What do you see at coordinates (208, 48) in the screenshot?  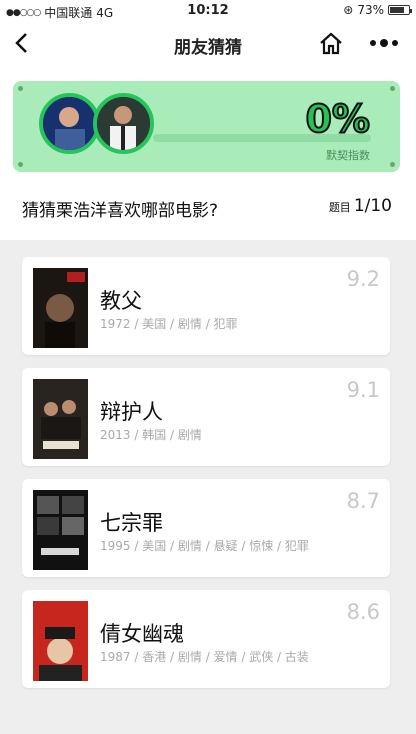 I see `page-title: 朋友猜猜` at bounding box center [208, 48].